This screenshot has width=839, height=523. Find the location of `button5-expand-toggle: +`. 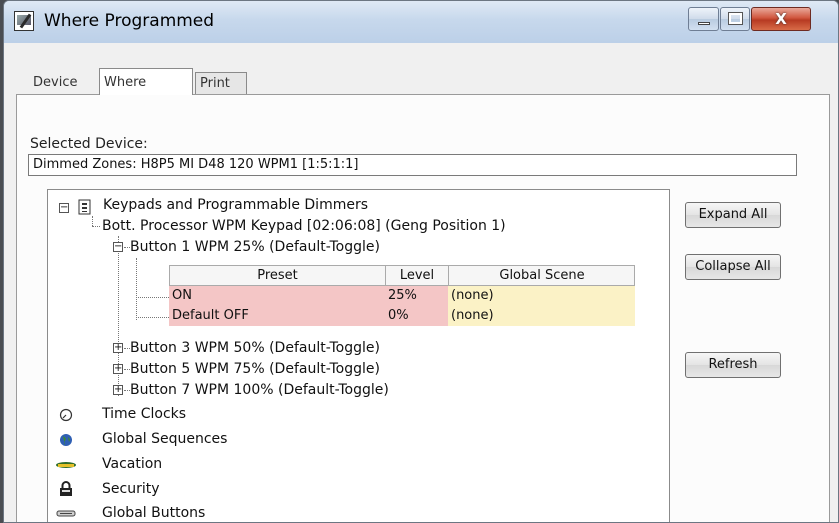

button5-expand-toggle: + is located at coordinates (118, 369).